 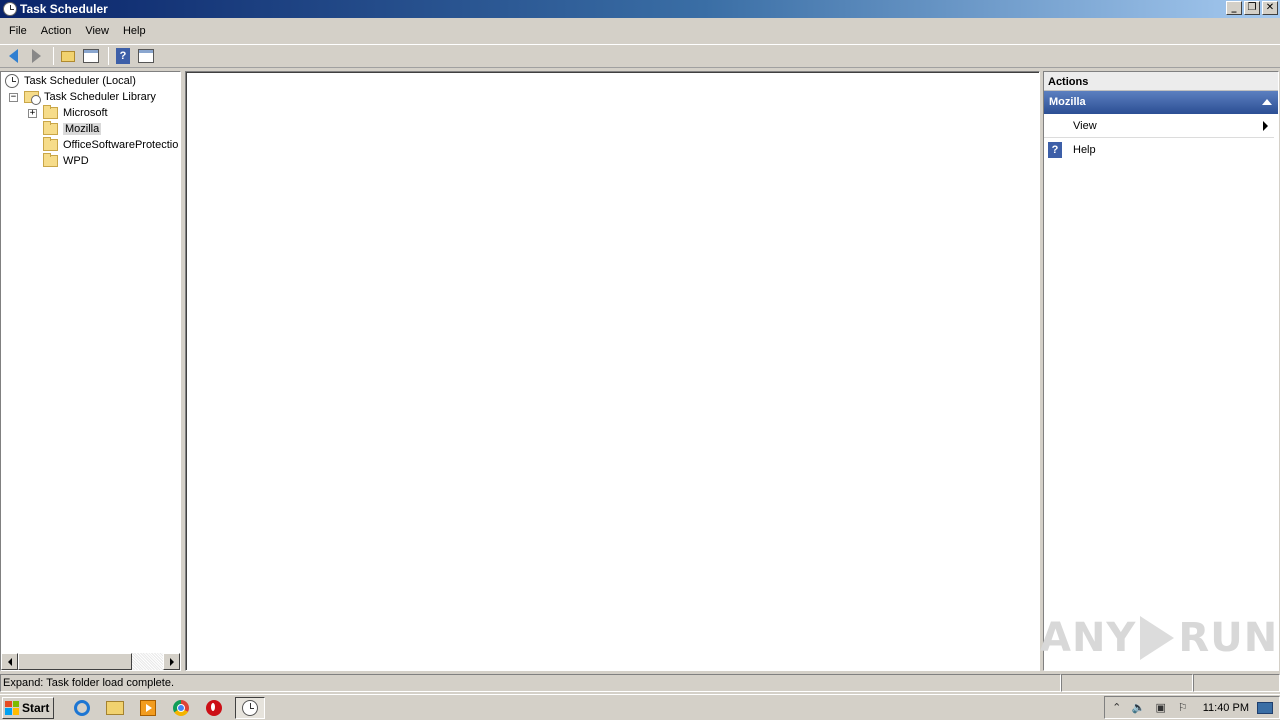 I want to click on tree-label: OfficeSoftwareProtectio, so click(x=121, y=145).